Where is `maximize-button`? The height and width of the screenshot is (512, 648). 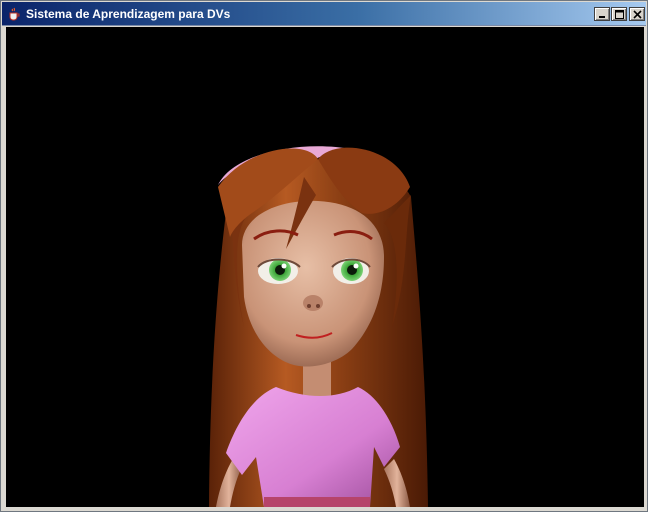
maximize-button is located at coordinates (619, 14).